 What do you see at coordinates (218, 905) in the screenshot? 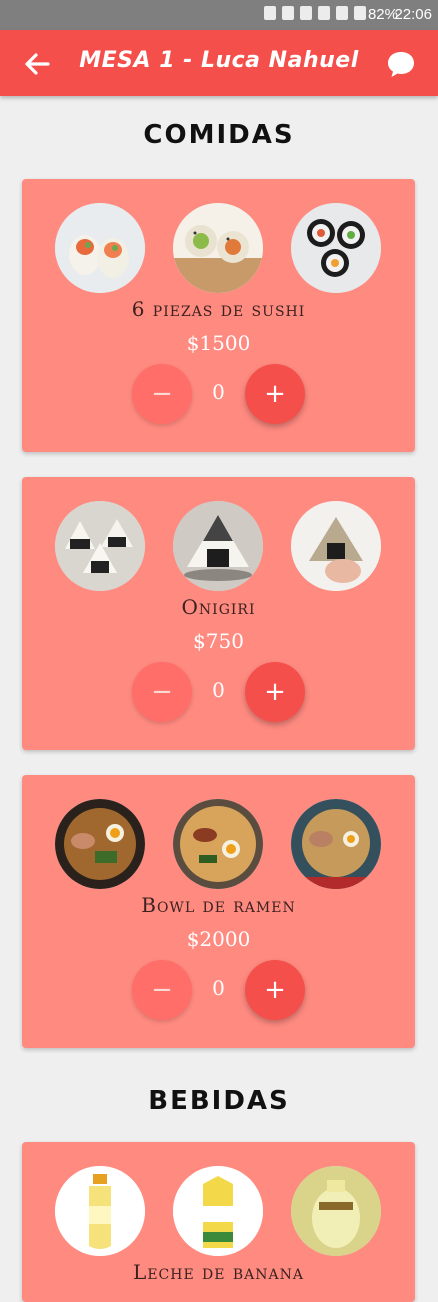
I see `item-name: Bowl de ramen` at bounding box center [218, 905].